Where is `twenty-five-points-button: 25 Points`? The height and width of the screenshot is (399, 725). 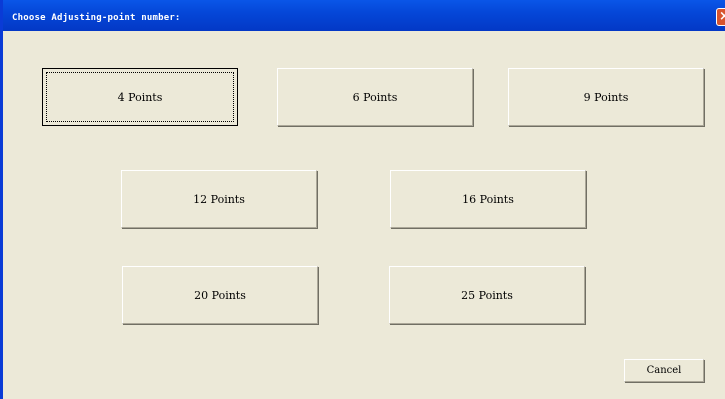 twenty-five-points-button: 25 Points is located at coordinates (487, 295).